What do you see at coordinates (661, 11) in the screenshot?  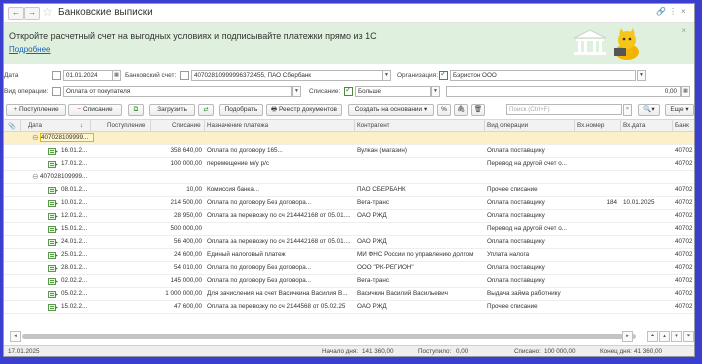 I see `link-icon: 🔗` at bounding box center [661, 11].